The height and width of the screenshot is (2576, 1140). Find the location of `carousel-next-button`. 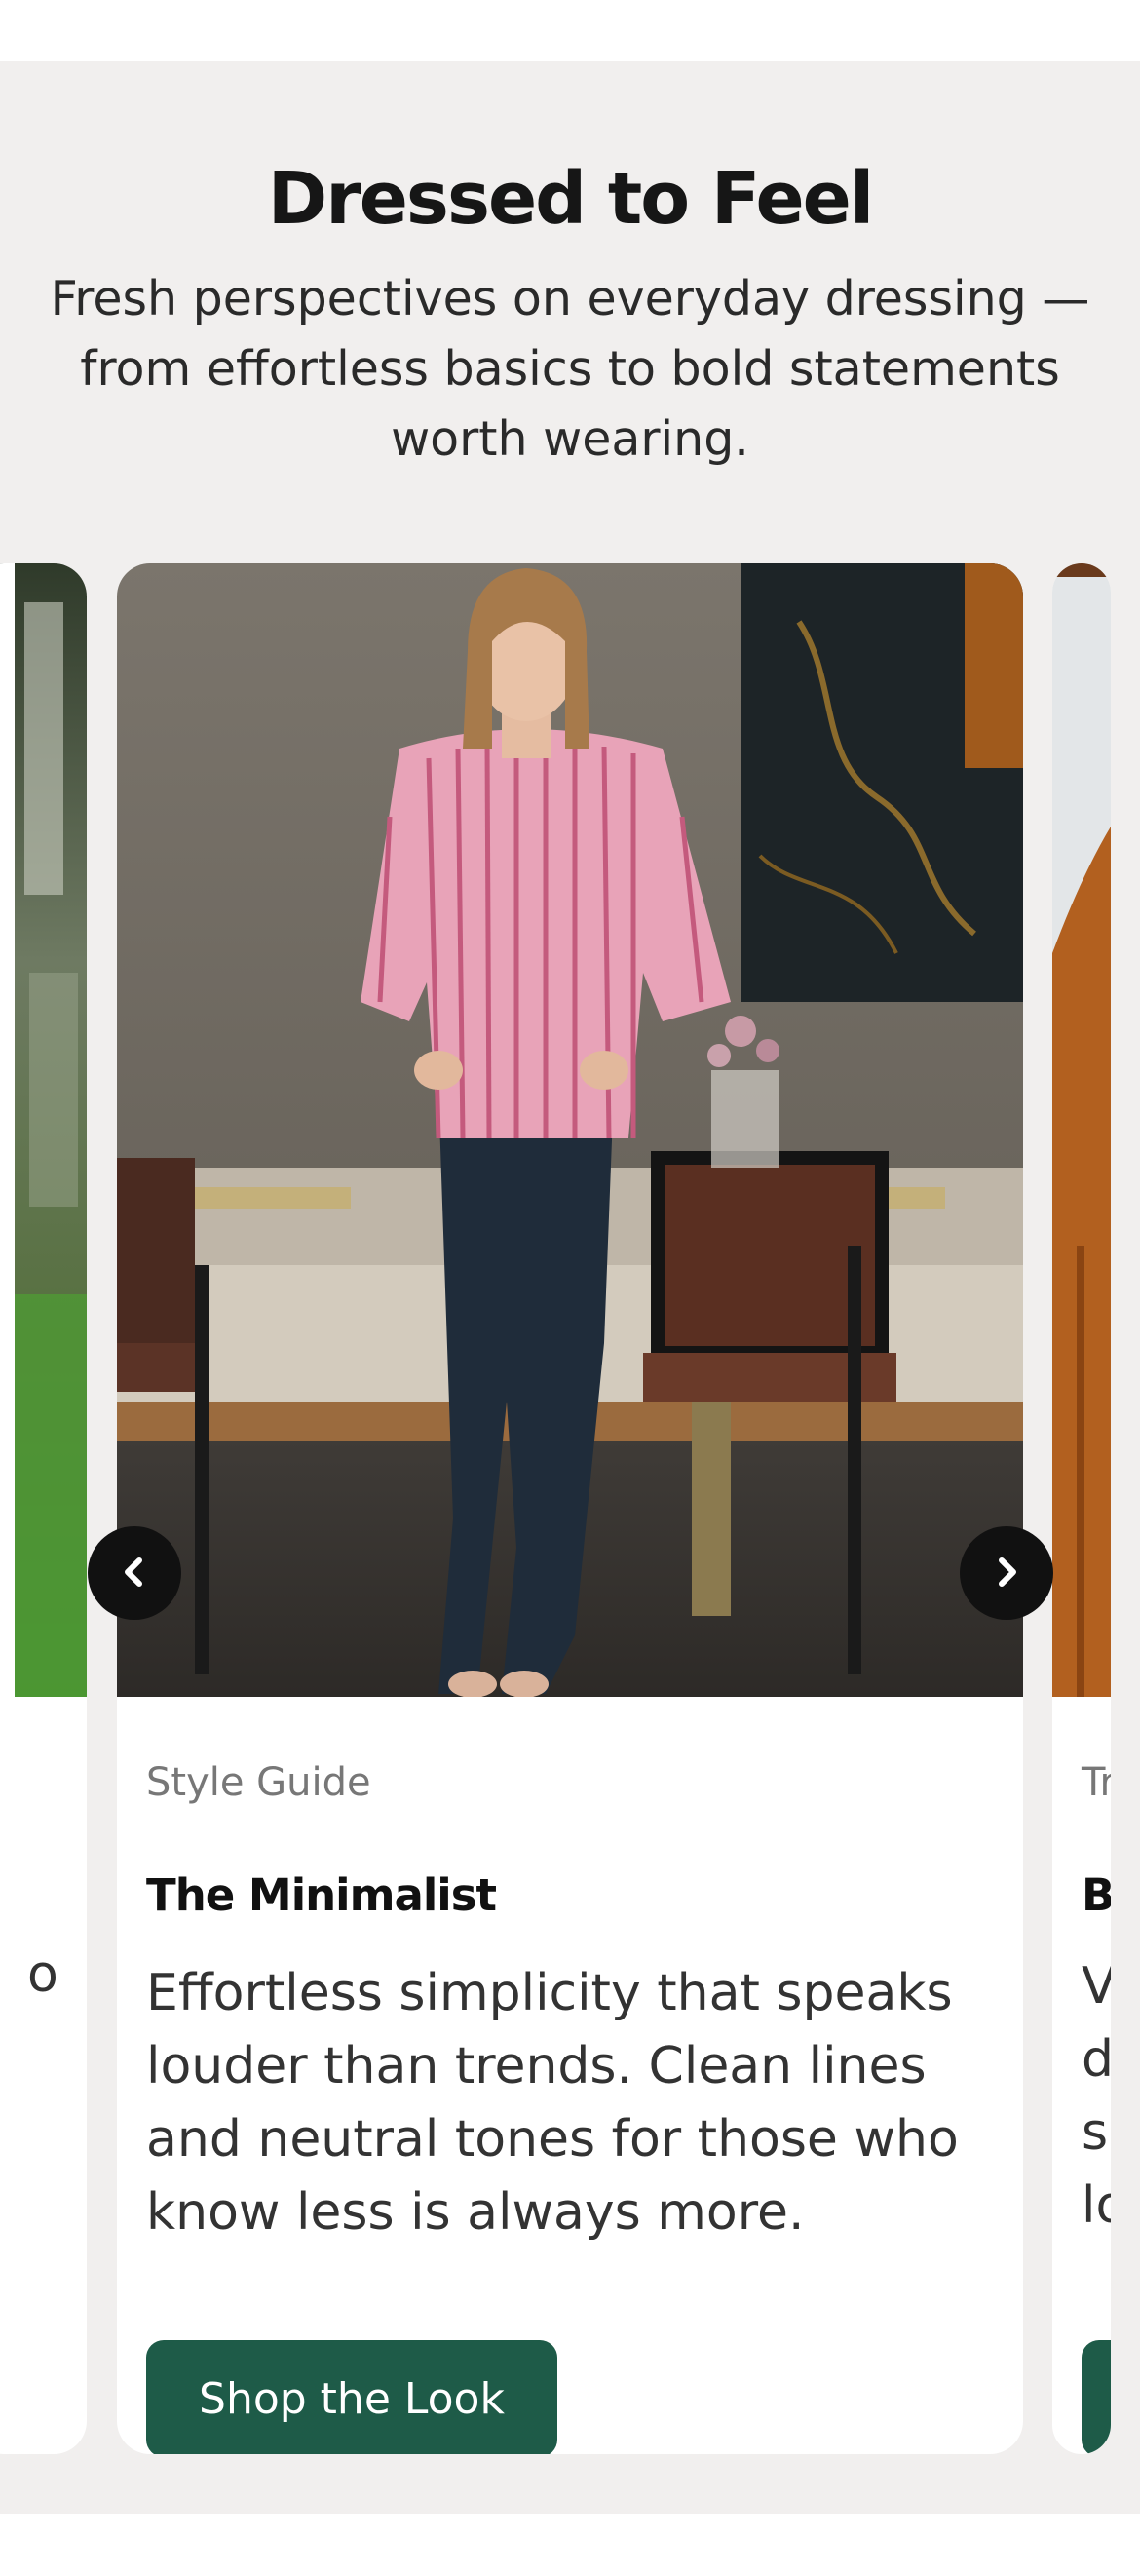

carousel-next-button is located at coordinates (1007, 1573).